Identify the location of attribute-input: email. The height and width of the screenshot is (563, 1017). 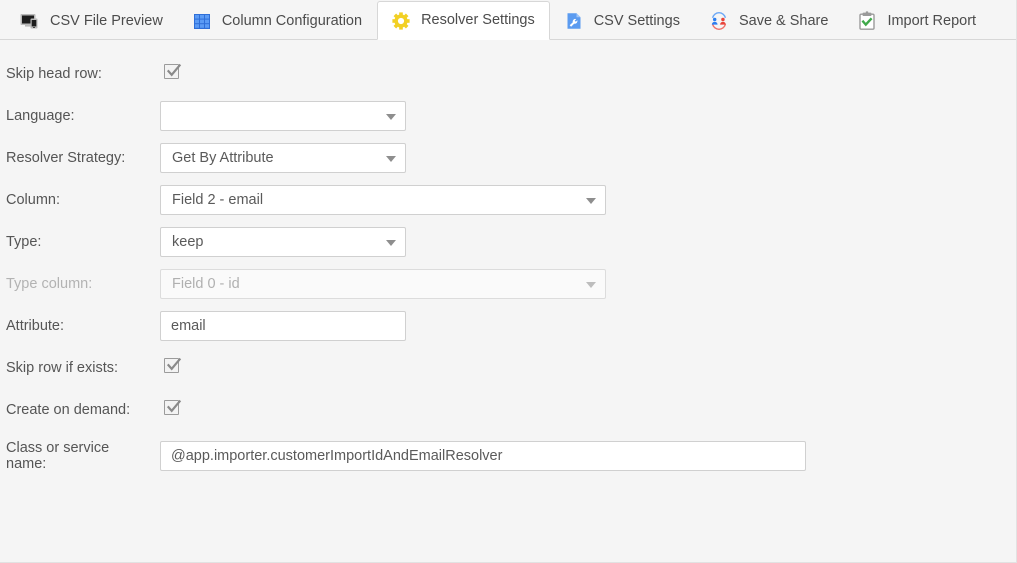
(283, 326).